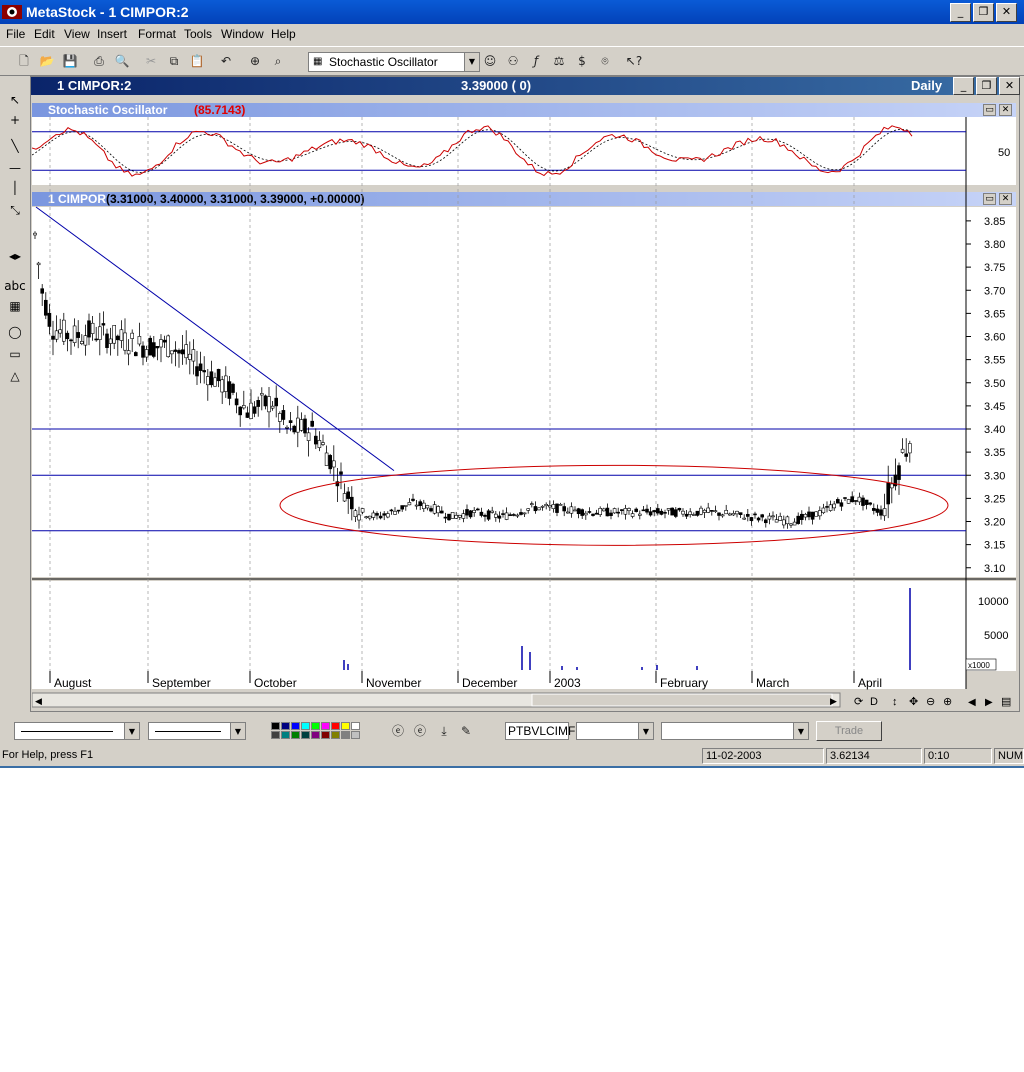  Describe the element at coordinates (930, 702) in the screenshot. I see `zoom-out-icon: ⊖` at that location.